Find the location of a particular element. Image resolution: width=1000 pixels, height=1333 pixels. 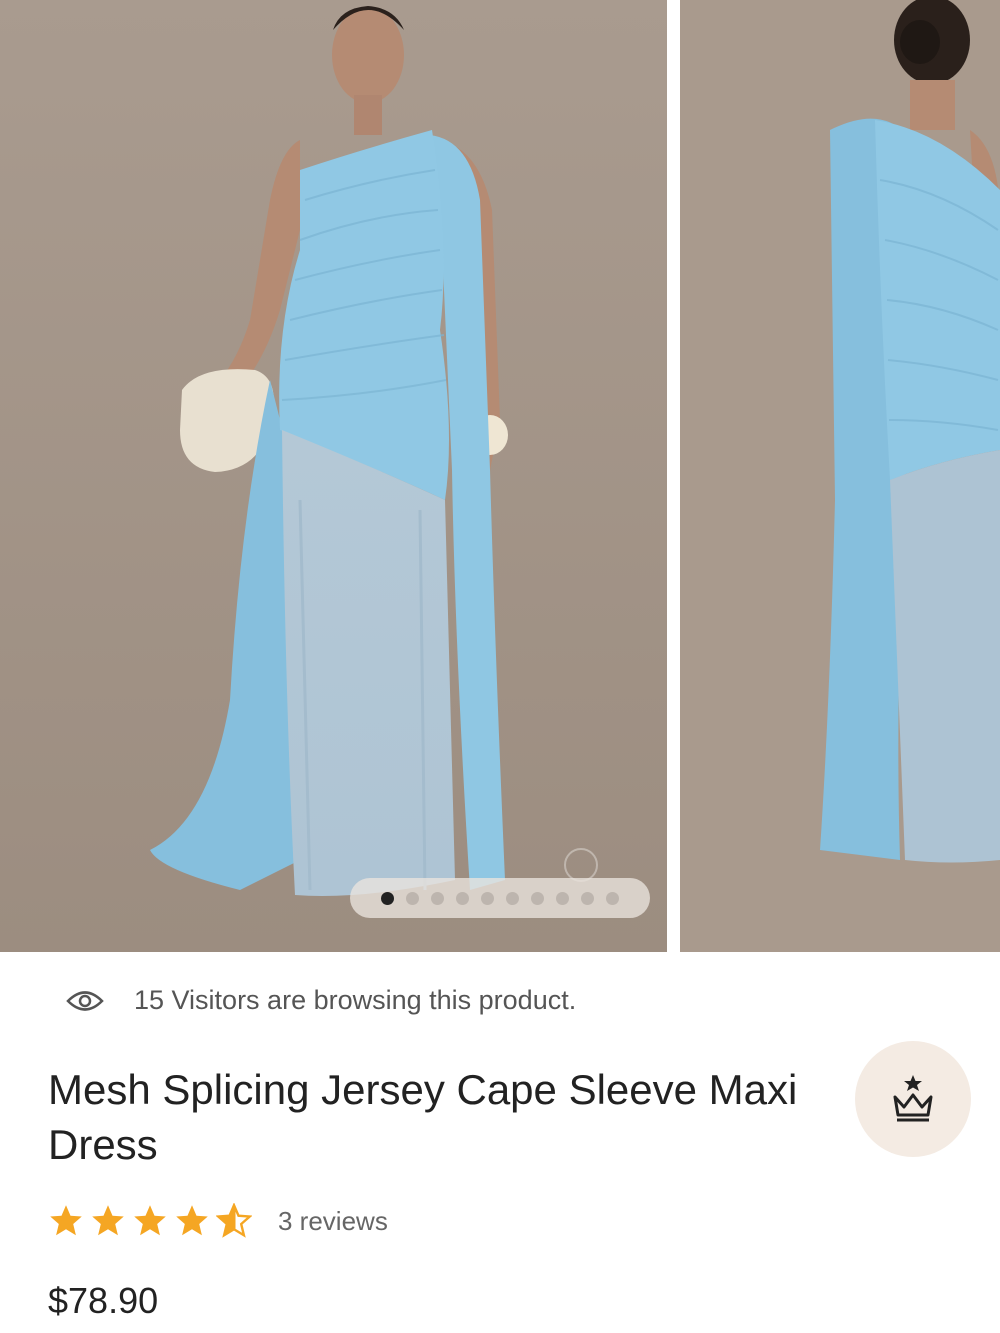

rewards-crown-button is located at coordinates (913, 1099).